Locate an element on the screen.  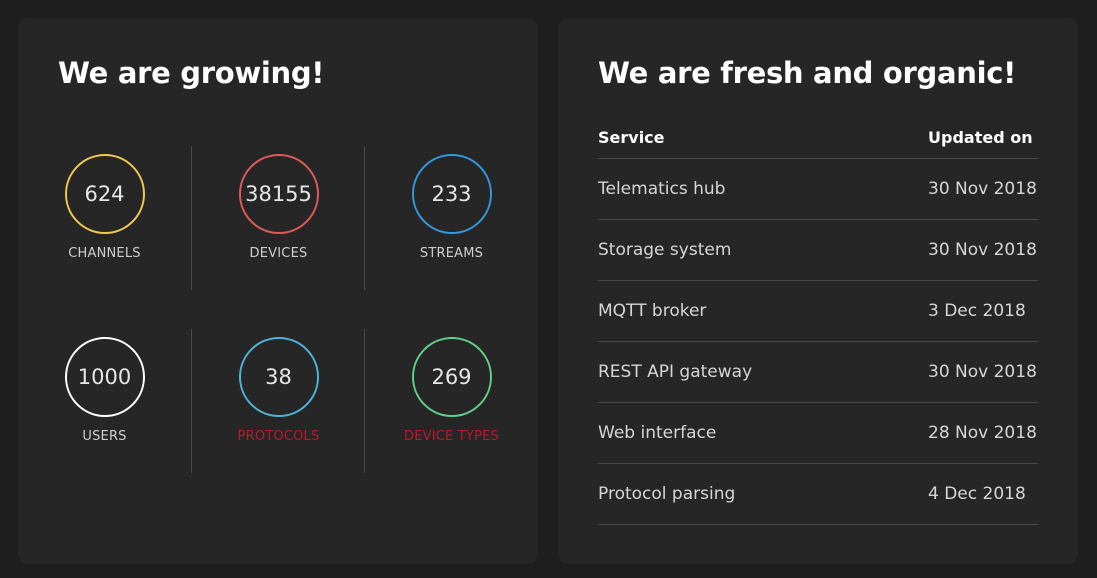
table-row: MQTT broker 3 Dec 2018 is located at coordinates (818, 311).